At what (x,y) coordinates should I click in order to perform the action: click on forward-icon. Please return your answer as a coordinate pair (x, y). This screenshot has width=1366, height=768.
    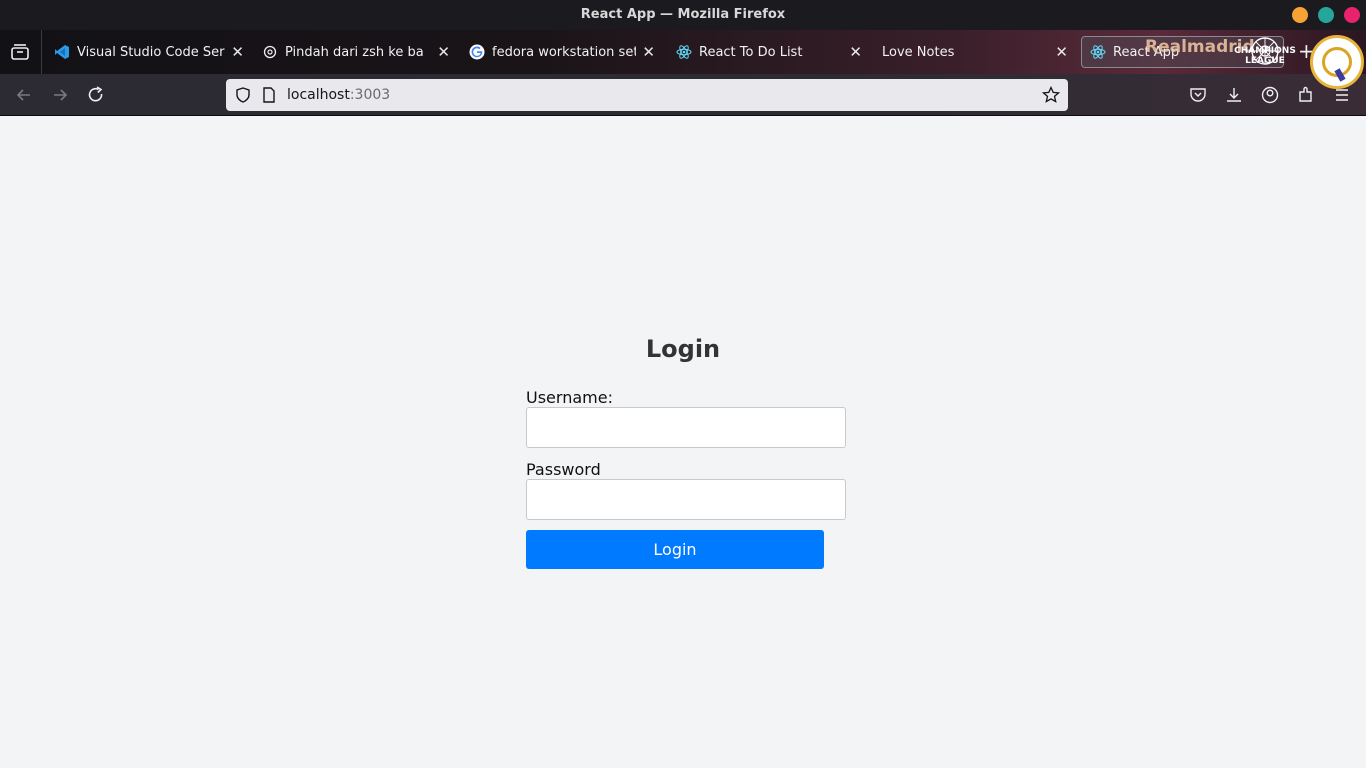
    Looking at the image, I should click on (60, 95).